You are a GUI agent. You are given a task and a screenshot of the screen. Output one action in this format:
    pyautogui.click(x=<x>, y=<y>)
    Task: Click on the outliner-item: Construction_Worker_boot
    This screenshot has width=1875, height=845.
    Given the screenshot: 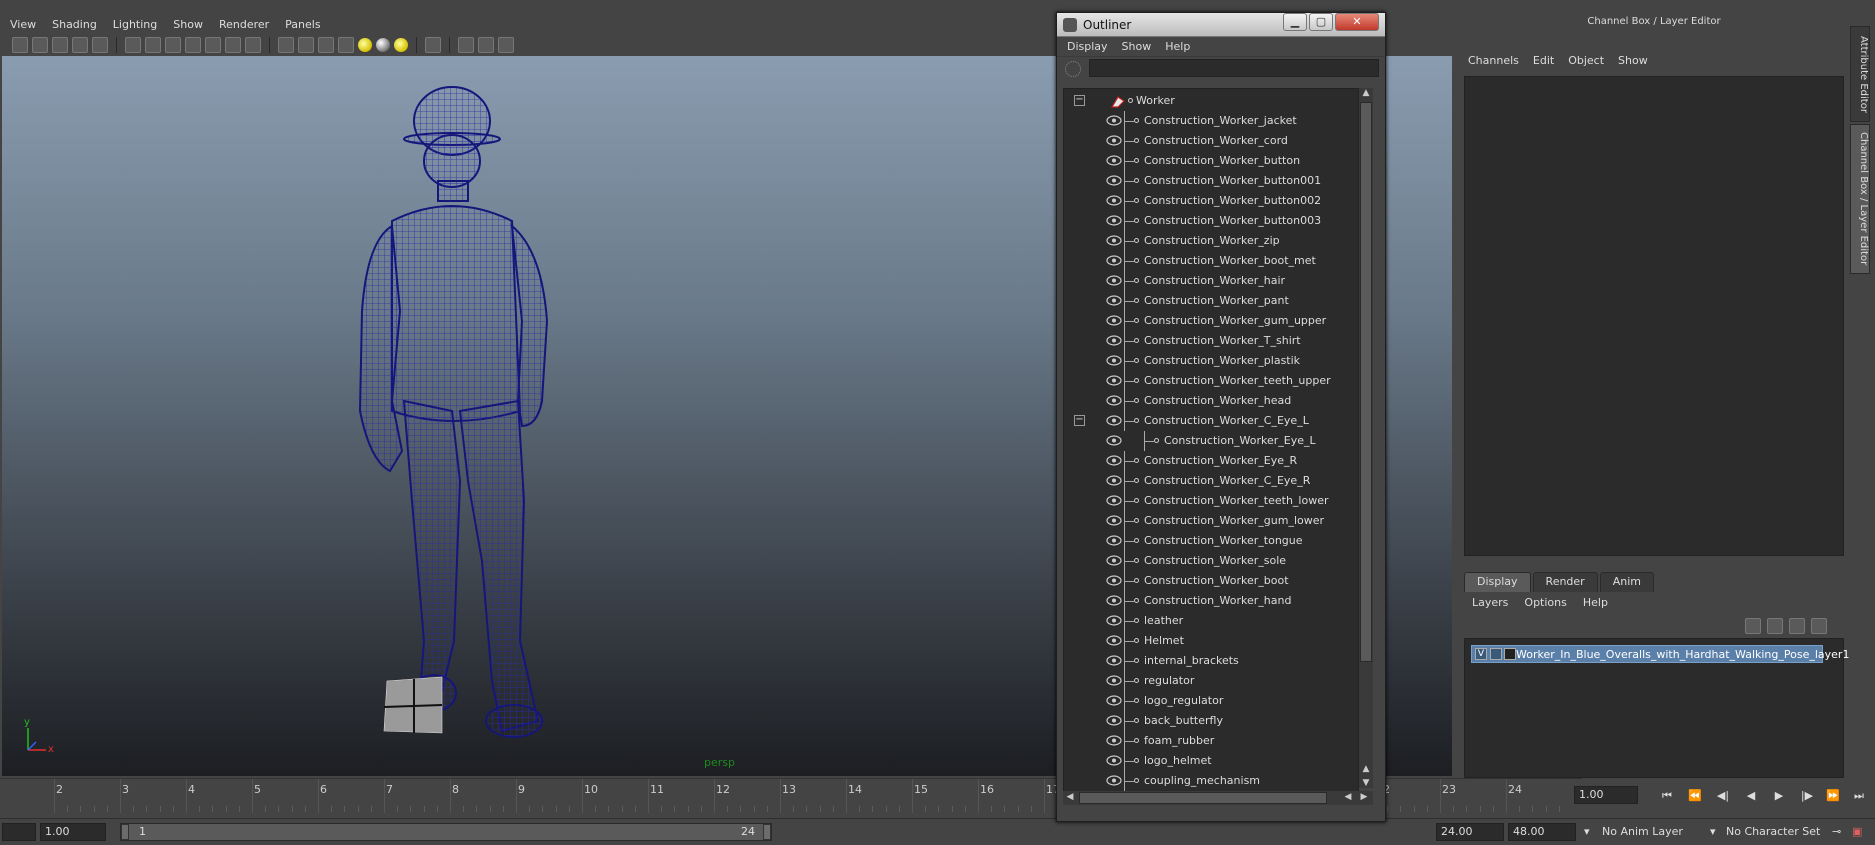 What is the action you would take?
    pyautogui.click(x=1209, y=581)
    